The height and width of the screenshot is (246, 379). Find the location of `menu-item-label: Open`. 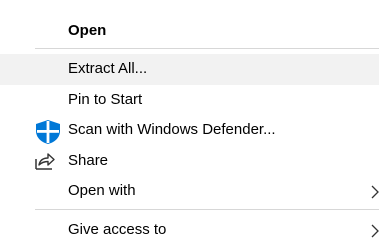

menu-item-label: Open is located at coordinates (87, 30).